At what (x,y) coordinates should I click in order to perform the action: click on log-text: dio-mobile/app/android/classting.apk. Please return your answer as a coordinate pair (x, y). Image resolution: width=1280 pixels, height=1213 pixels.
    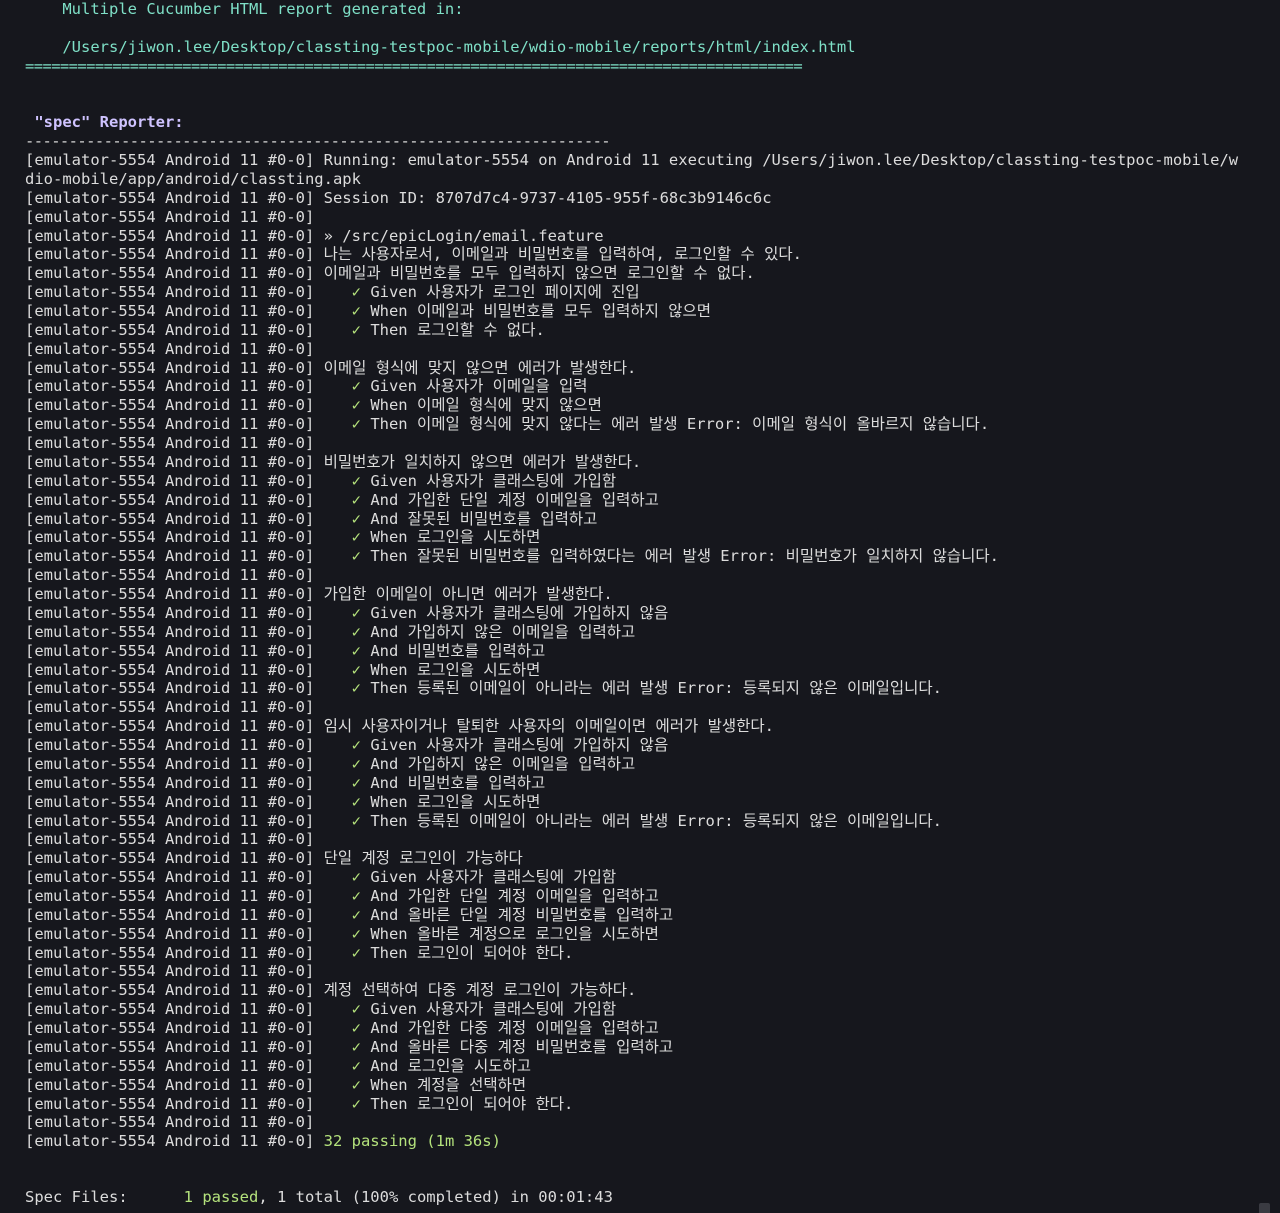
    Looking at the image, I should click on (193, 178).